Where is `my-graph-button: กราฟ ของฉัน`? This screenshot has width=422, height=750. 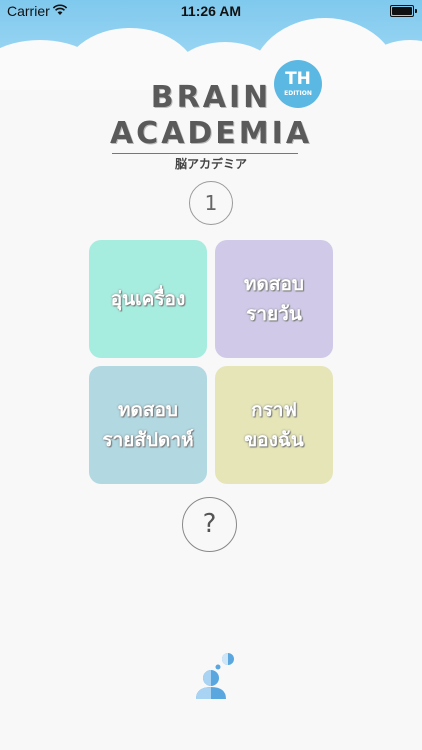
my-graph-button: กราฟ ของฉัน is located at coordinates (274, 425).